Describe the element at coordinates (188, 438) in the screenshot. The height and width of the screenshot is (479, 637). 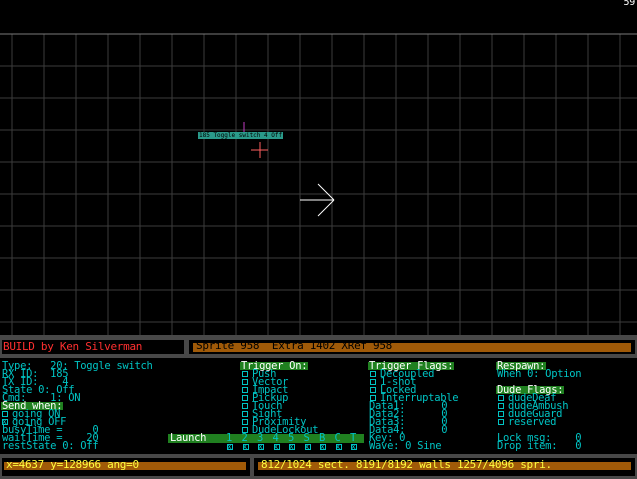
I see `launch-label: Launch` at that location.